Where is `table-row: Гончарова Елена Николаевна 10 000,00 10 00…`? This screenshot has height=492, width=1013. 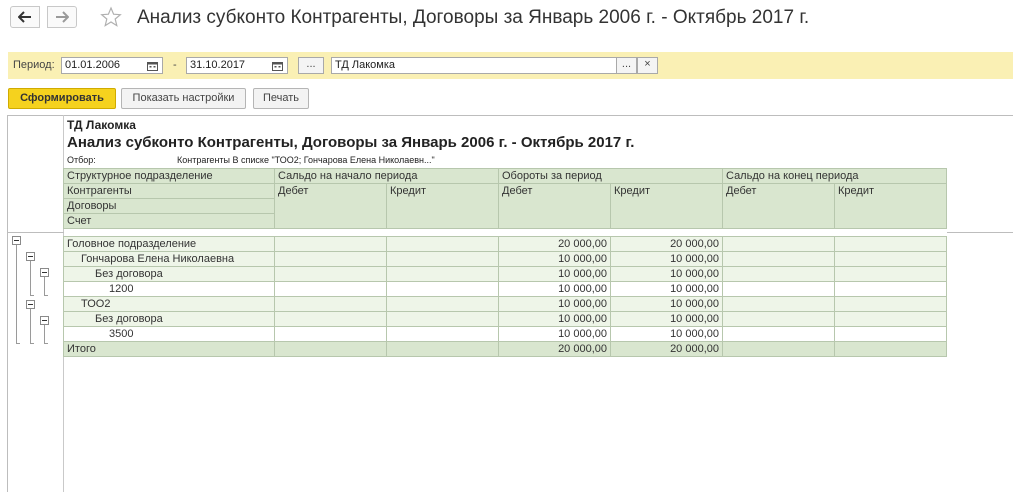 table-row: Гончарова Елена Николаевна 10 000,00 10 00… is located at coordinates (505, 259).